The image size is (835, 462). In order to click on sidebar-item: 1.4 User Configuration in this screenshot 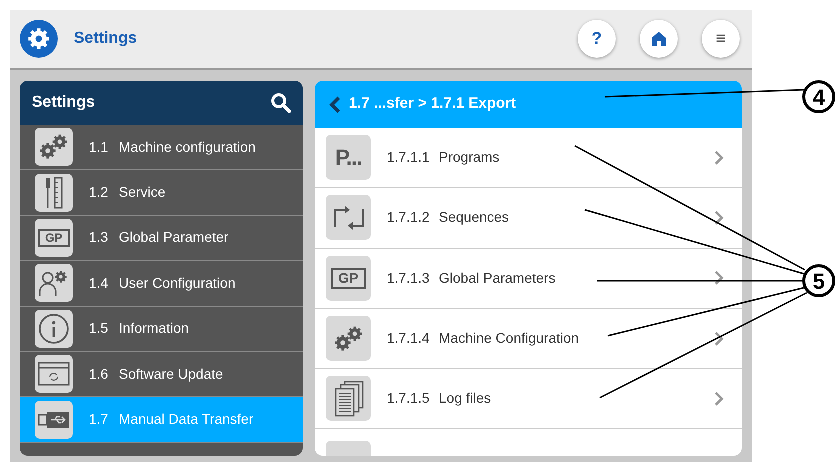, I will do `click(161, 284)`.